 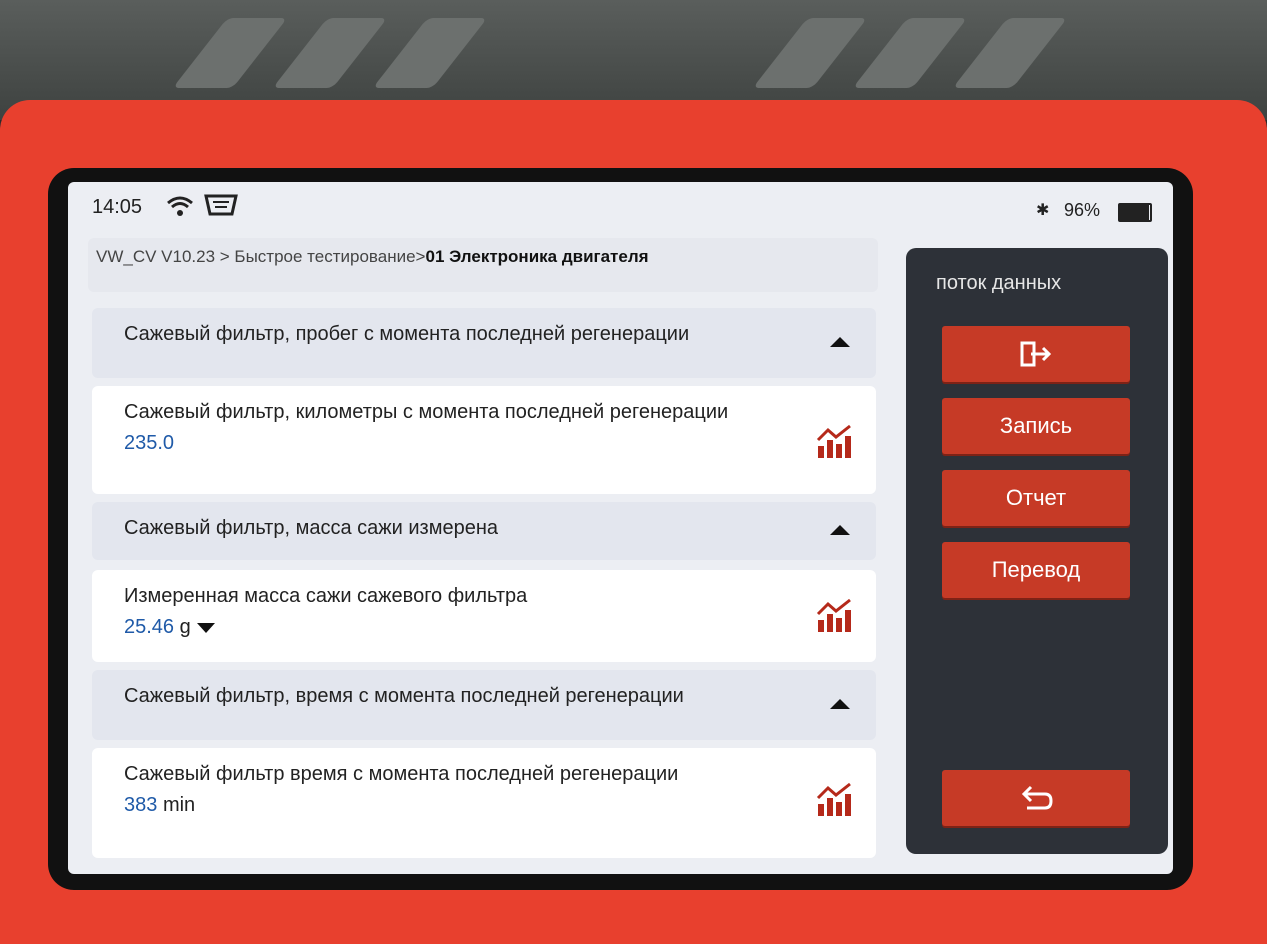 What do you see at coordinates (537, 256) in the screenshot?
I see `breadcrumb-current: 01 Электроника двигателя` at bounding box center [537, 256].